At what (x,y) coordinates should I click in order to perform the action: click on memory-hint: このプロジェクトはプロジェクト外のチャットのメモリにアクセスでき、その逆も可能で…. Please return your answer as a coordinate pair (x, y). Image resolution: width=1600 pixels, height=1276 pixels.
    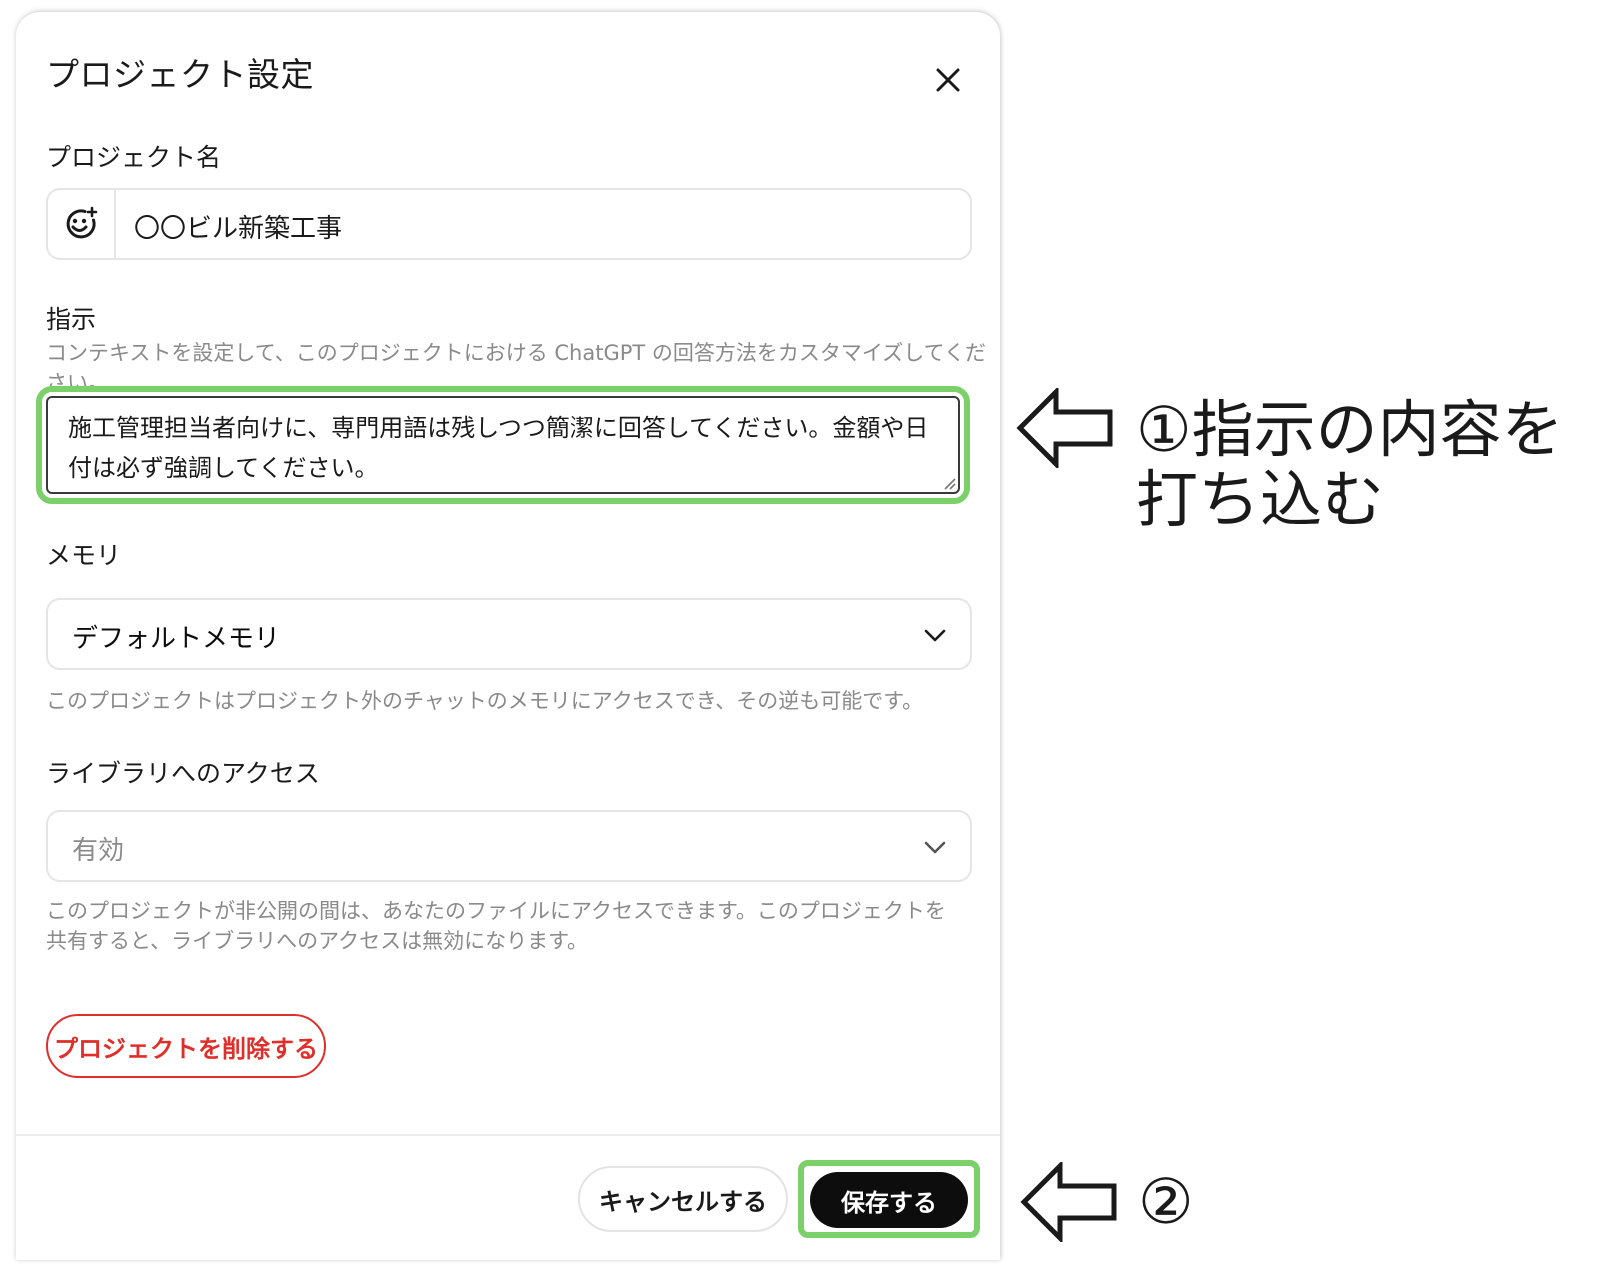
    Looking at the image, I should click on (485, 701).